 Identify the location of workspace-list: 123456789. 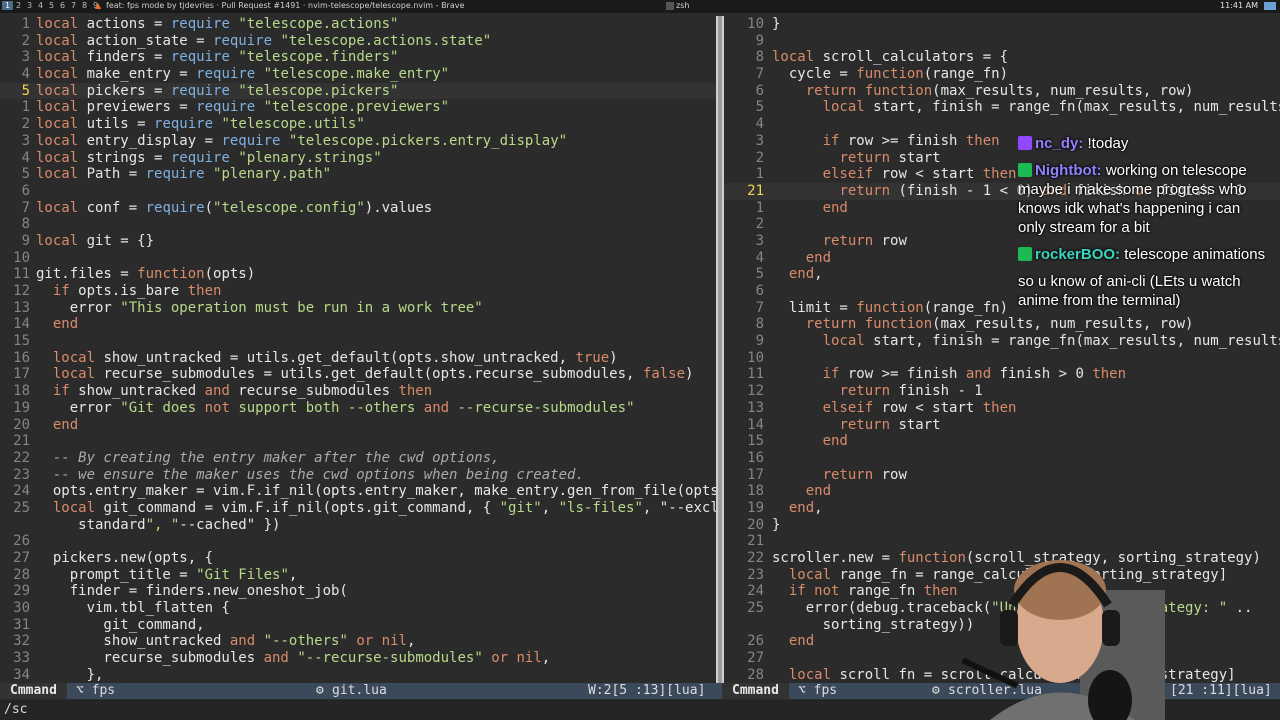
(51, 5).